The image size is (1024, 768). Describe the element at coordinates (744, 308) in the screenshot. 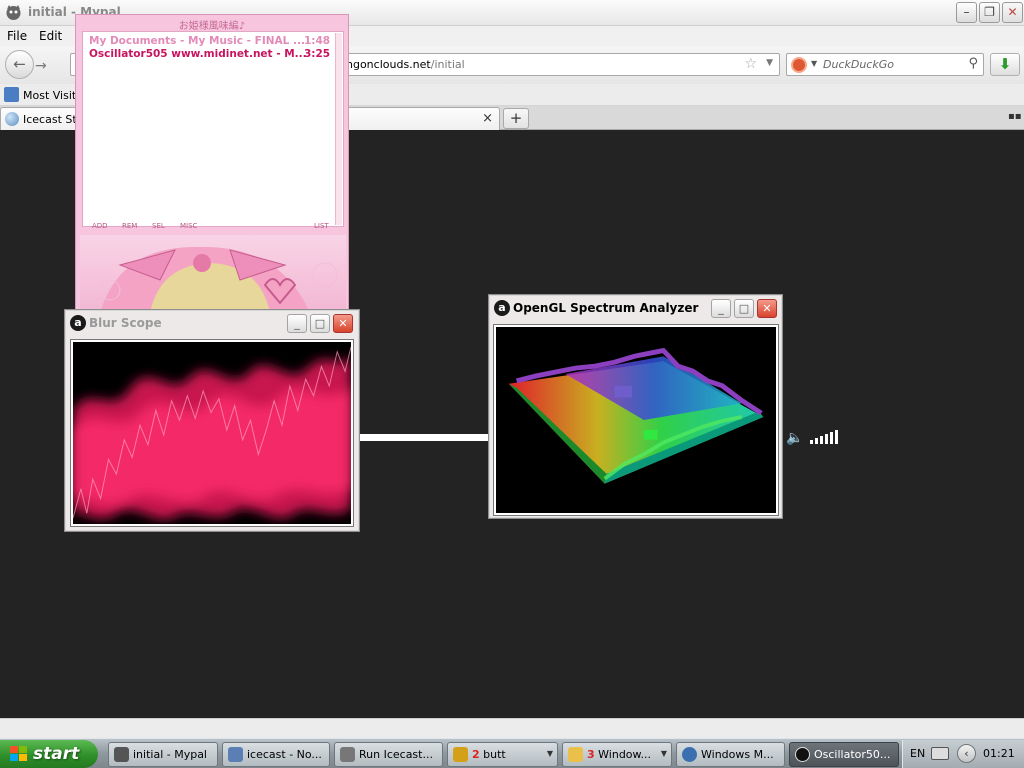

I see `spectrum-maximize-button: □` at that location.